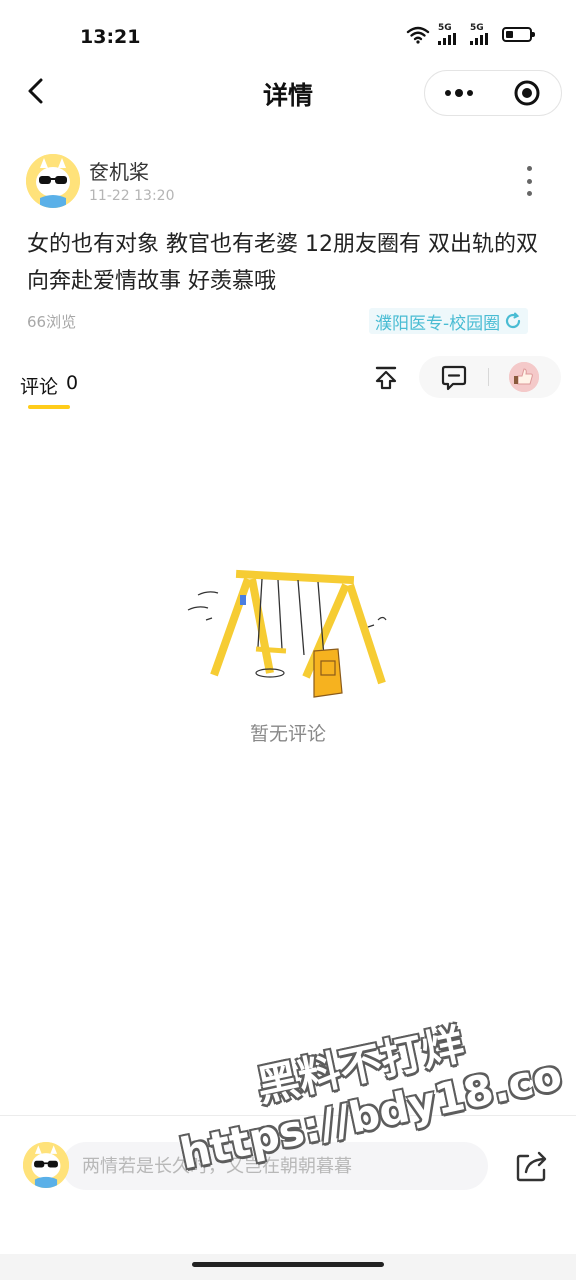  I want to click on comment-count: 0, so click(72, 383).